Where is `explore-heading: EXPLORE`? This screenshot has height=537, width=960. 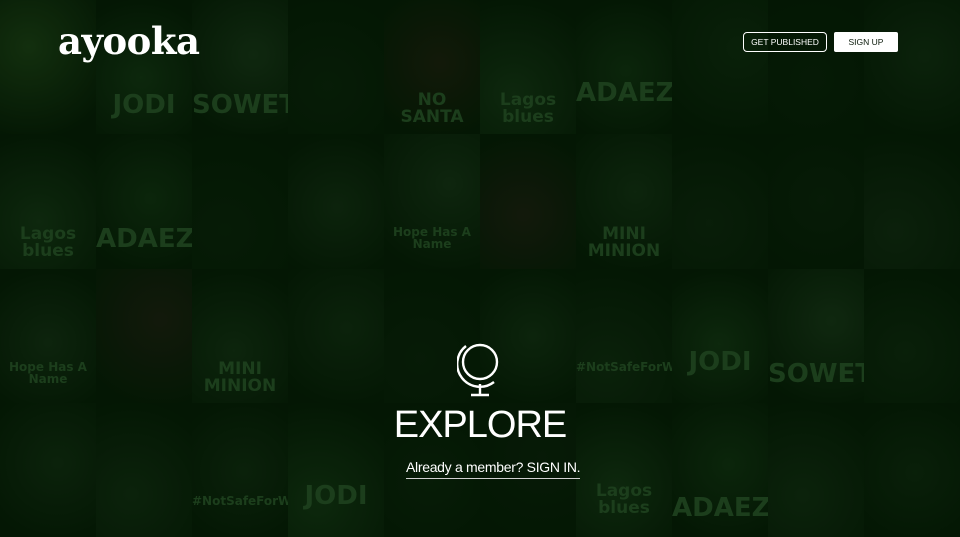 explore-heading: EXPLORE is located at coordinates (480, 425).